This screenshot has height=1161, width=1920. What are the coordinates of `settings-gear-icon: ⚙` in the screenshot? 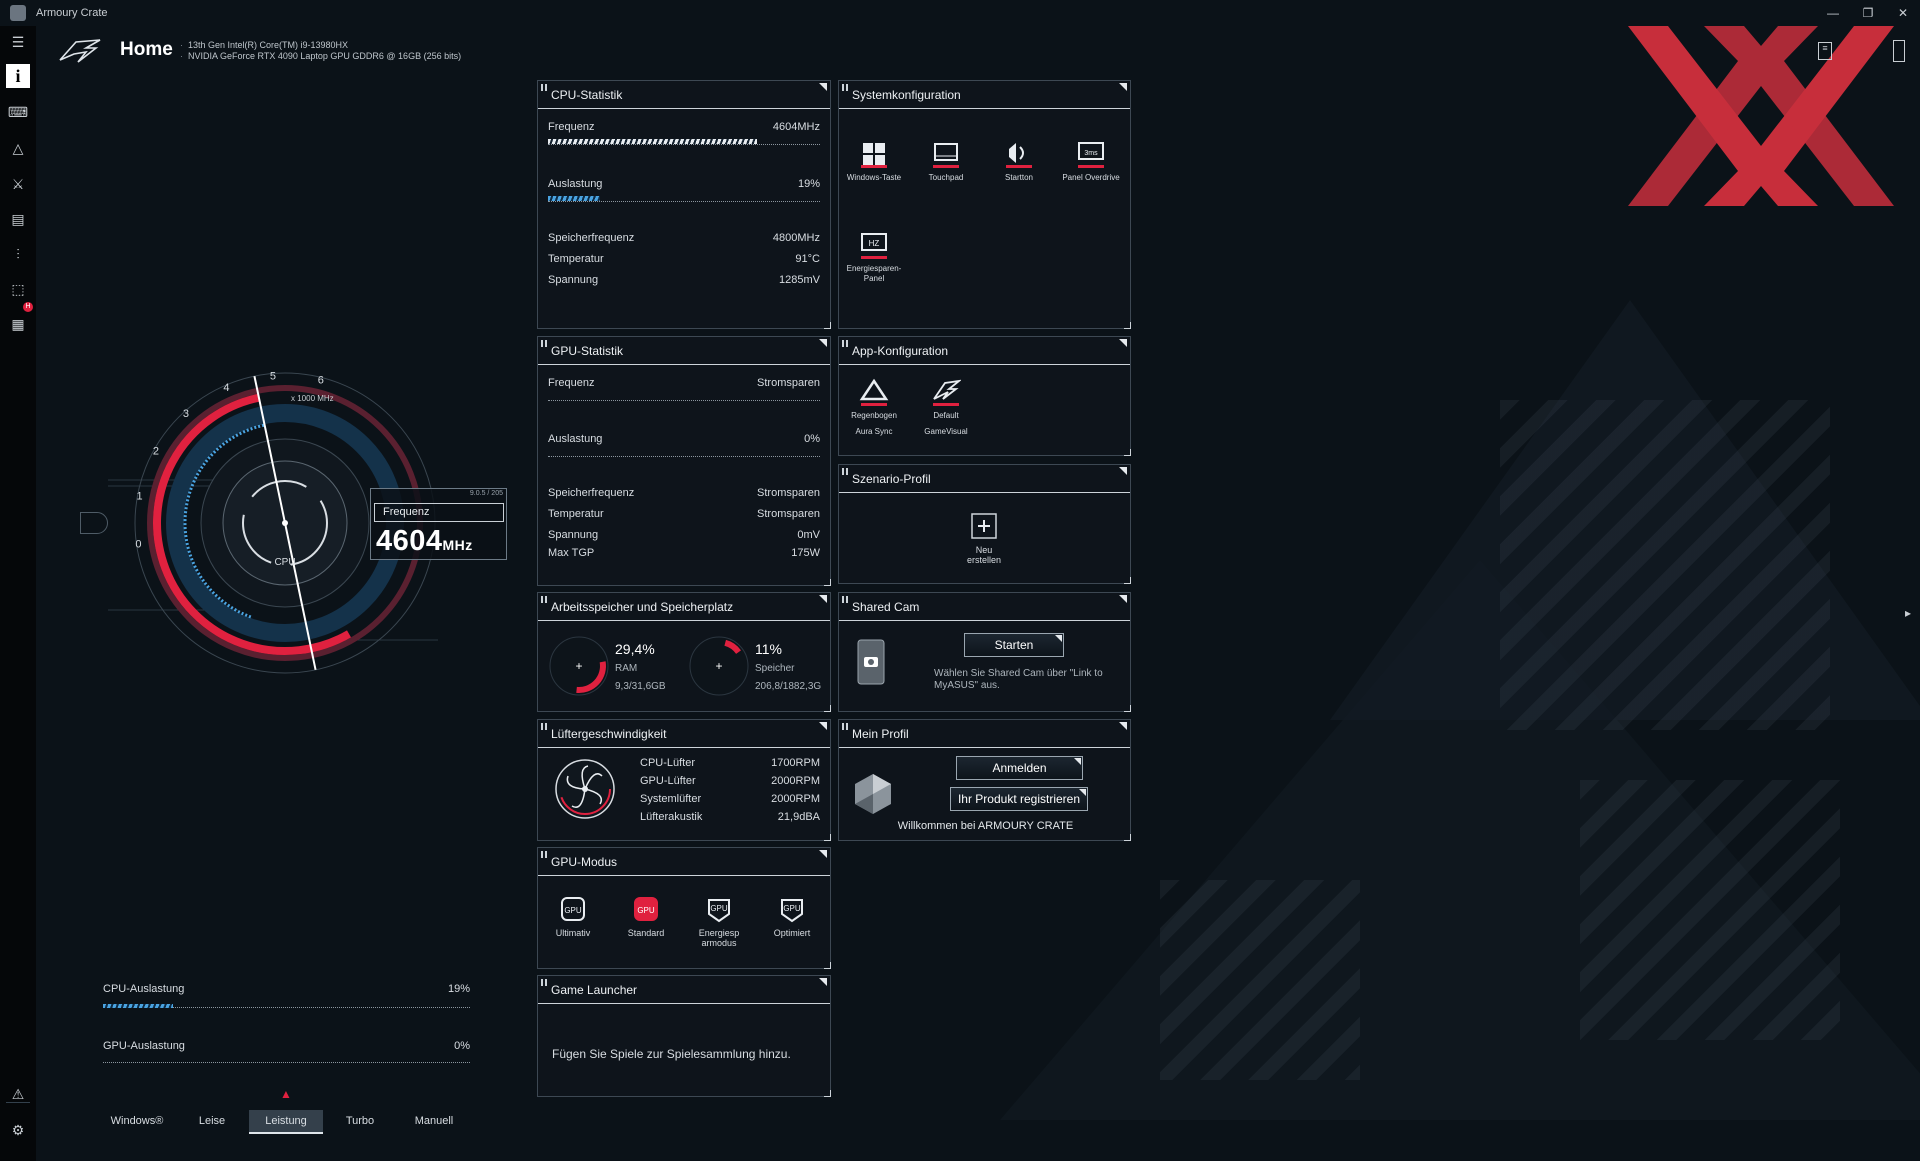 It's located at (18, 1130).